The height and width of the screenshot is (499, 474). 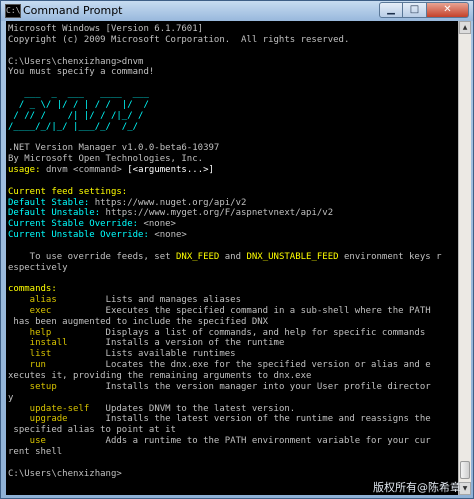 I want to click on prompt-line-current: C:\Users\chenxizhang>, so click(x=65, y=474).